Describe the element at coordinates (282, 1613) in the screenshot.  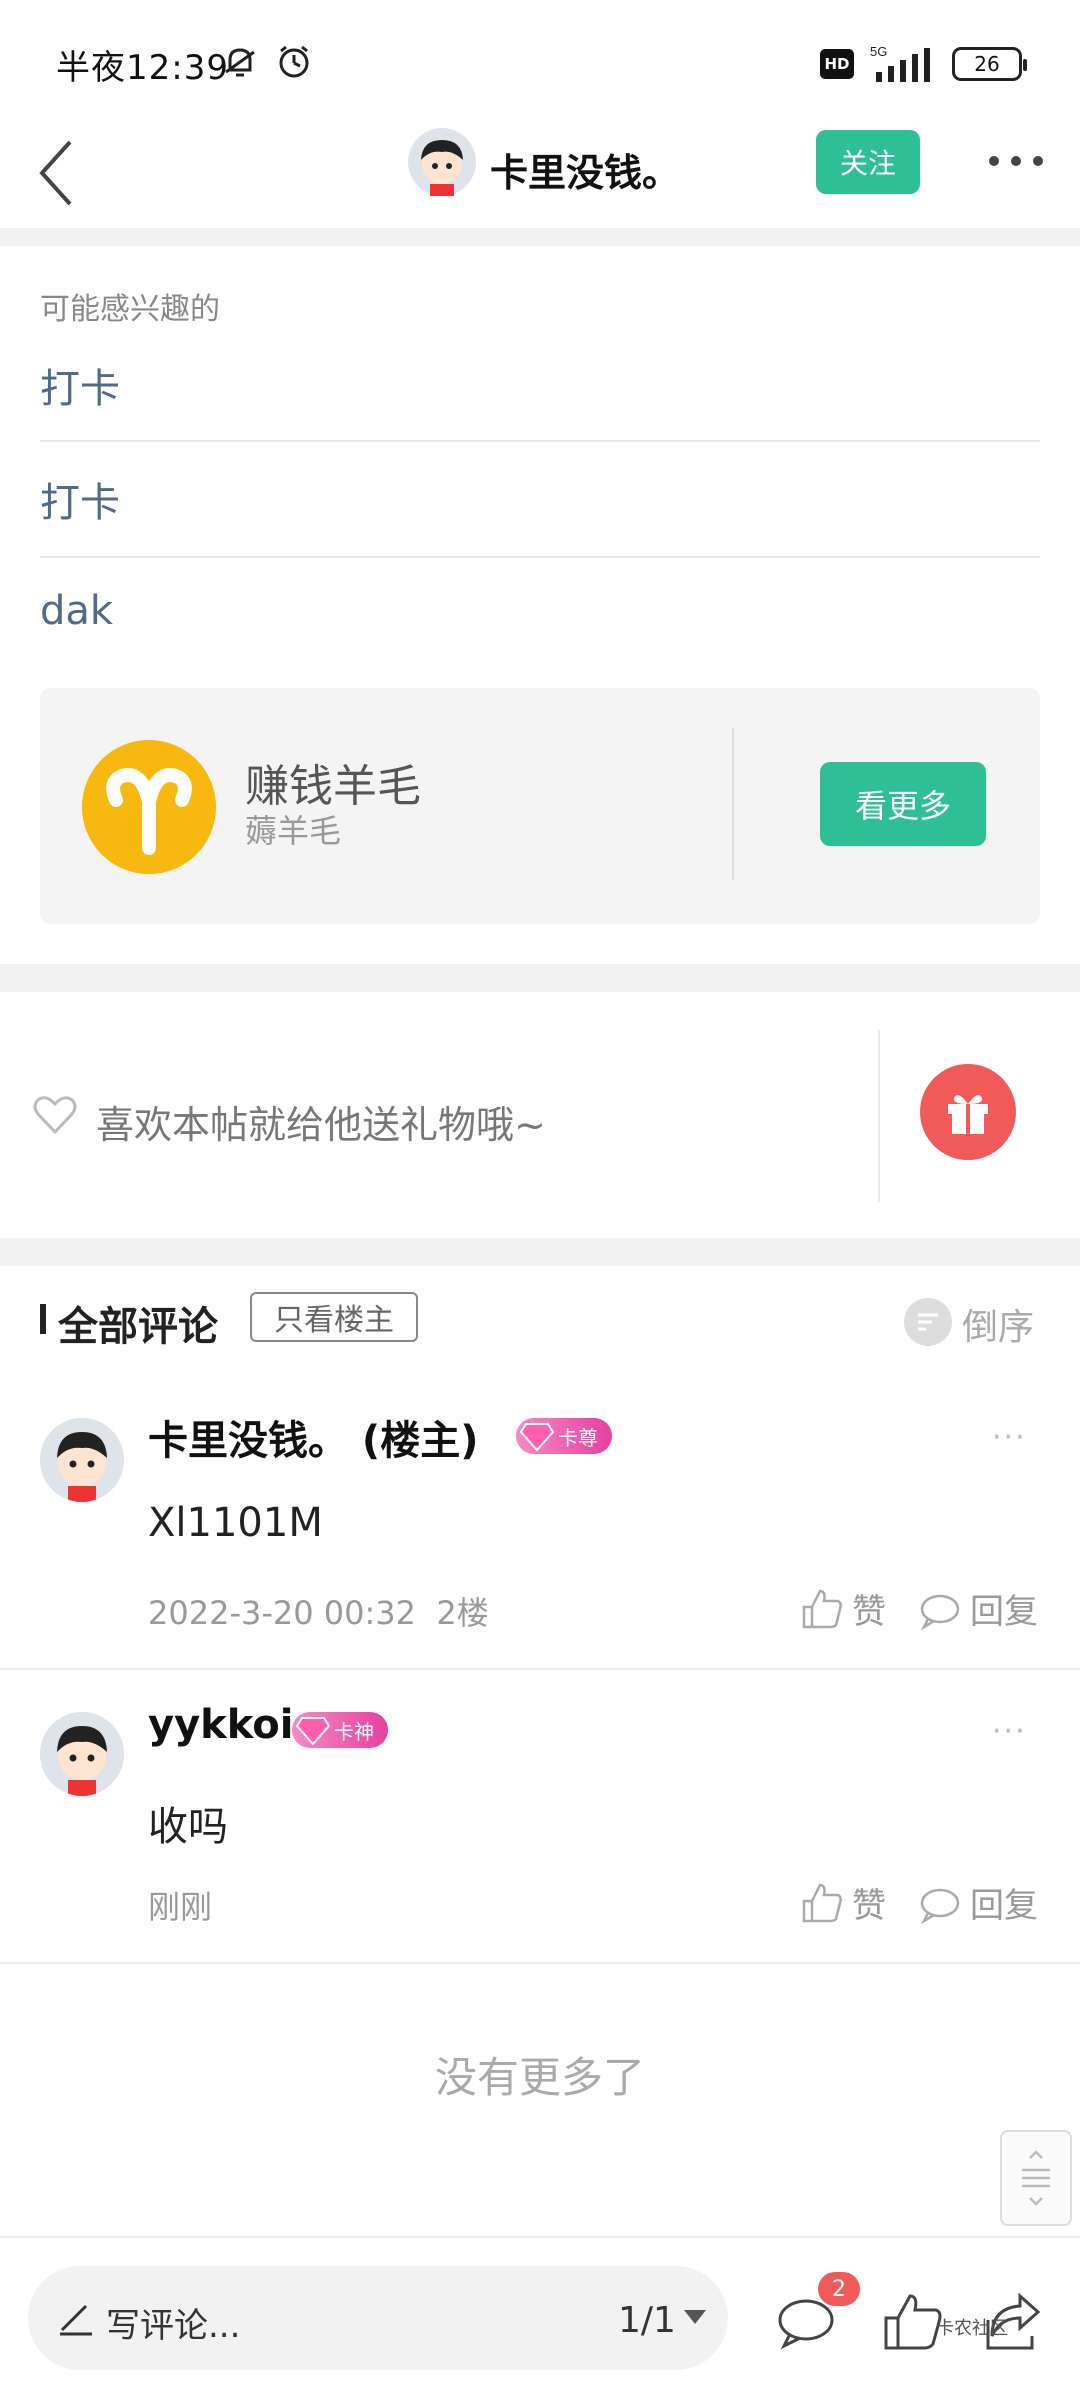
I see `comment-time: 2022-3-20 00:32` at that location.